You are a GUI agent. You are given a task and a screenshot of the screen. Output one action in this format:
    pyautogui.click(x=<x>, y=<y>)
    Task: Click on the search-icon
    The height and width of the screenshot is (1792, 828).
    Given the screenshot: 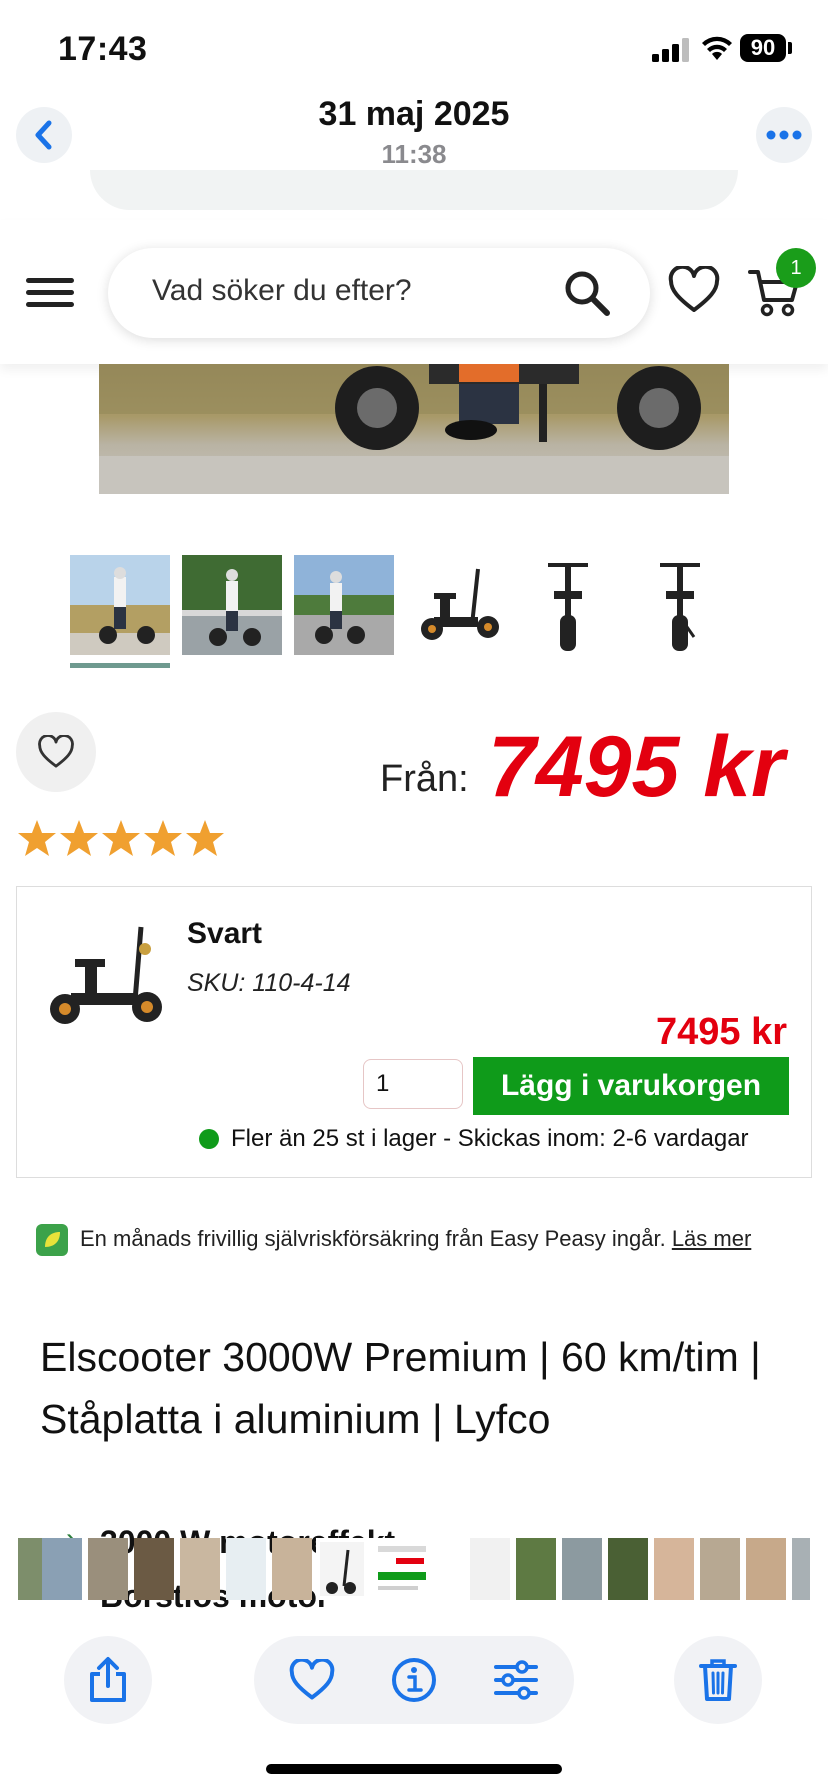 What is the action you would take?
    pyautogui.click(x=587, y=293)
    